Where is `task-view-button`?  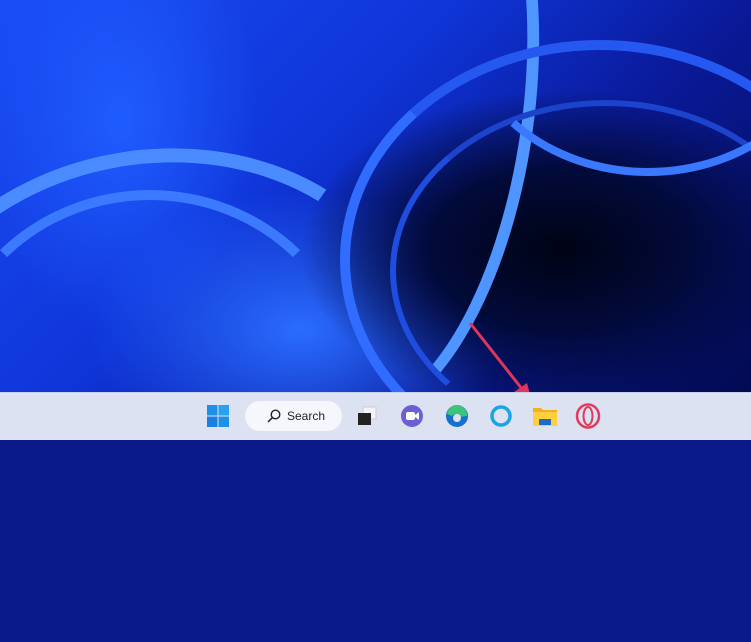 task-view-button is located at coordinates (367, 416).